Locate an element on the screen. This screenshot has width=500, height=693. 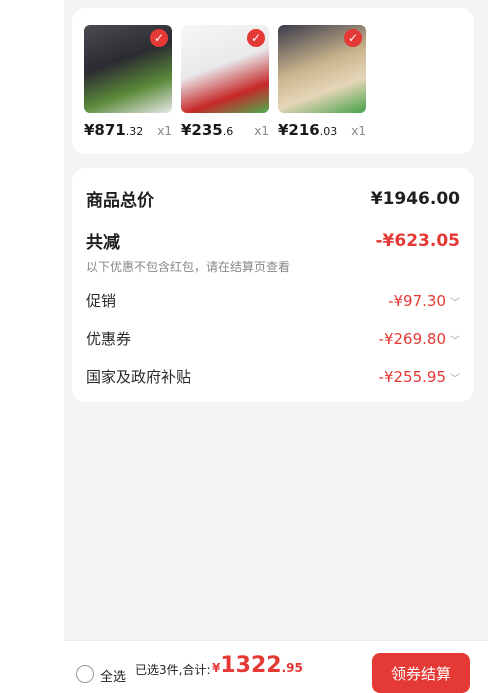
coupon-label: 优惠券 is located at coordinates (109, 339).